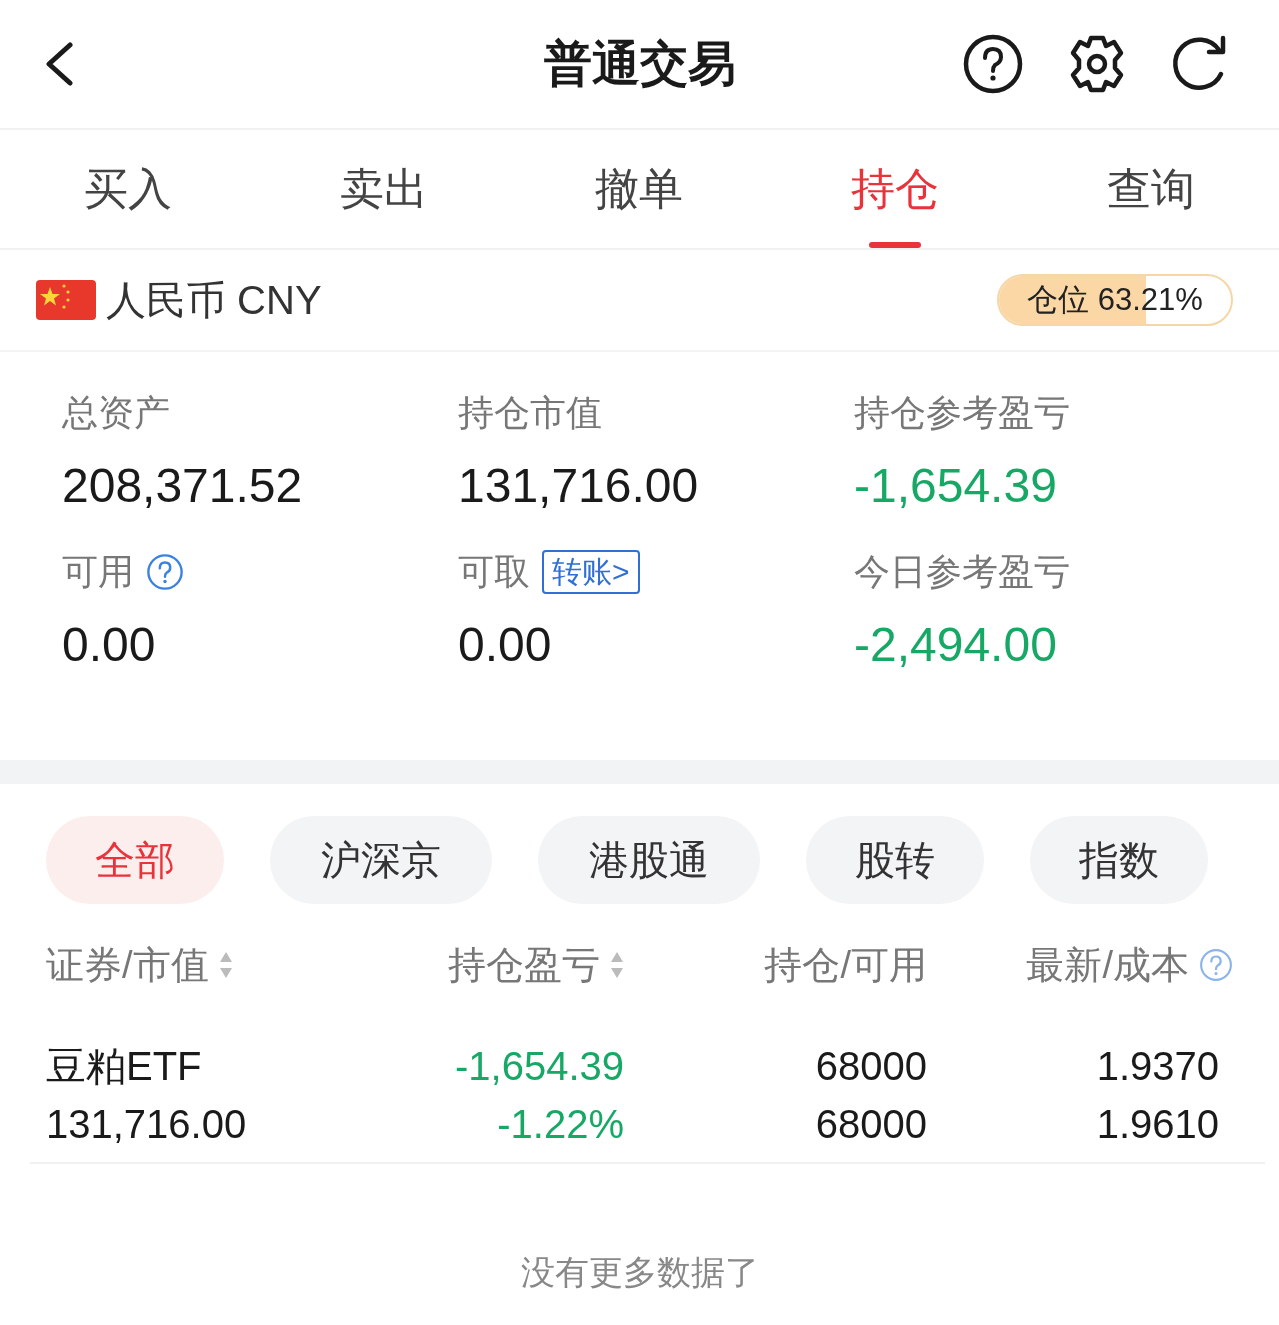 This screenshot has width=1279, height=1325. What do you see at coordinates (1157, 1066) in the screenshot?
I see `latest-price: 1.9370` at bounding box center [1157, 1066].